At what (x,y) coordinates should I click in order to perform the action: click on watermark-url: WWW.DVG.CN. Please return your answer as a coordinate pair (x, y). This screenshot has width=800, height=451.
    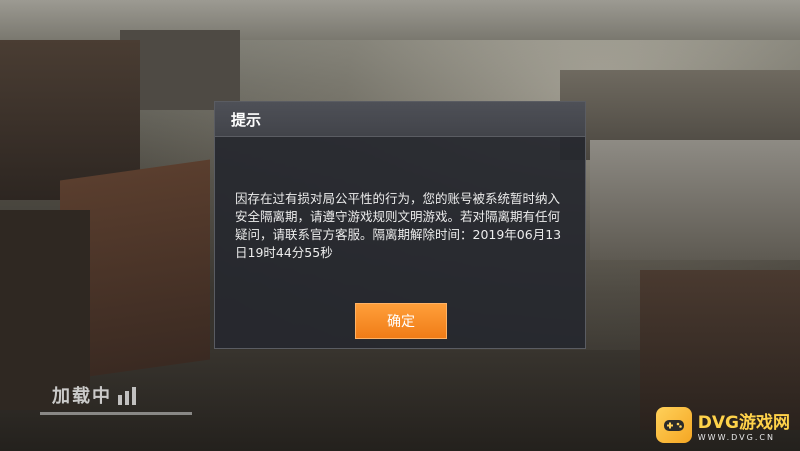
    Looking at the image, I should click on (736, 437).